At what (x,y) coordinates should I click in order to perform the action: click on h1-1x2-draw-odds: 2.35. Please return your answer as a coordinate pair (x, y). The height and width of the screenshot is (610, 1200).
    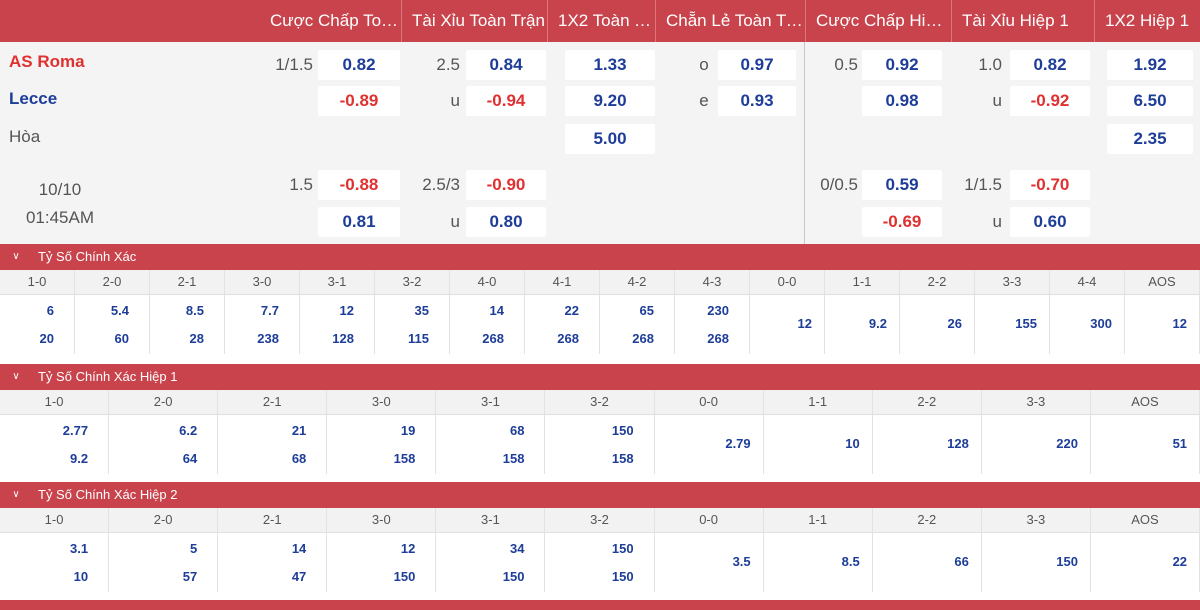
    Looking at the image, I should click on (1150, 139).